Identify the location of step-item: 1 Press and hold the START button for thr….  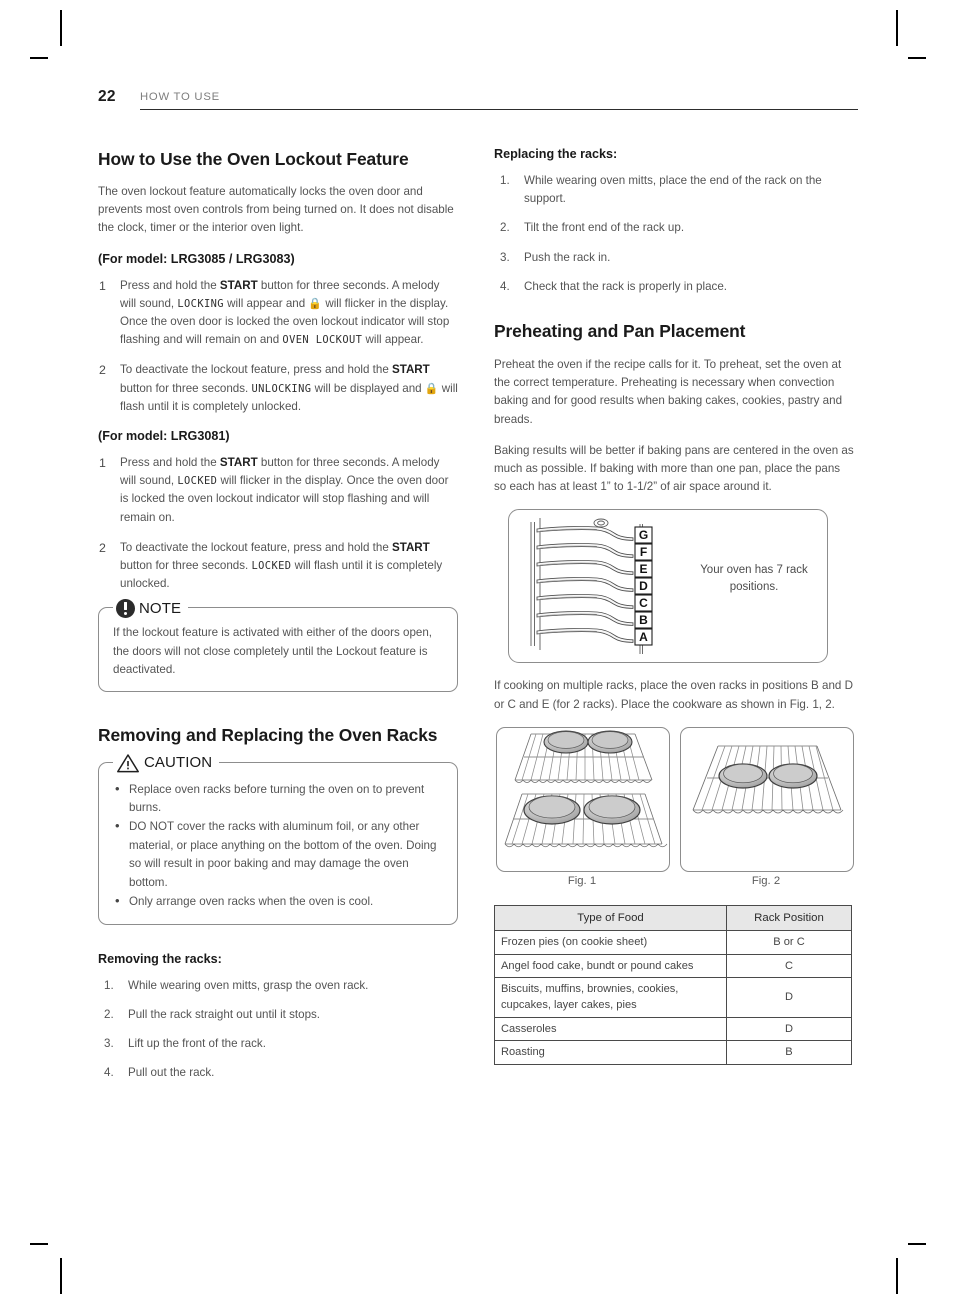
(274, 490).